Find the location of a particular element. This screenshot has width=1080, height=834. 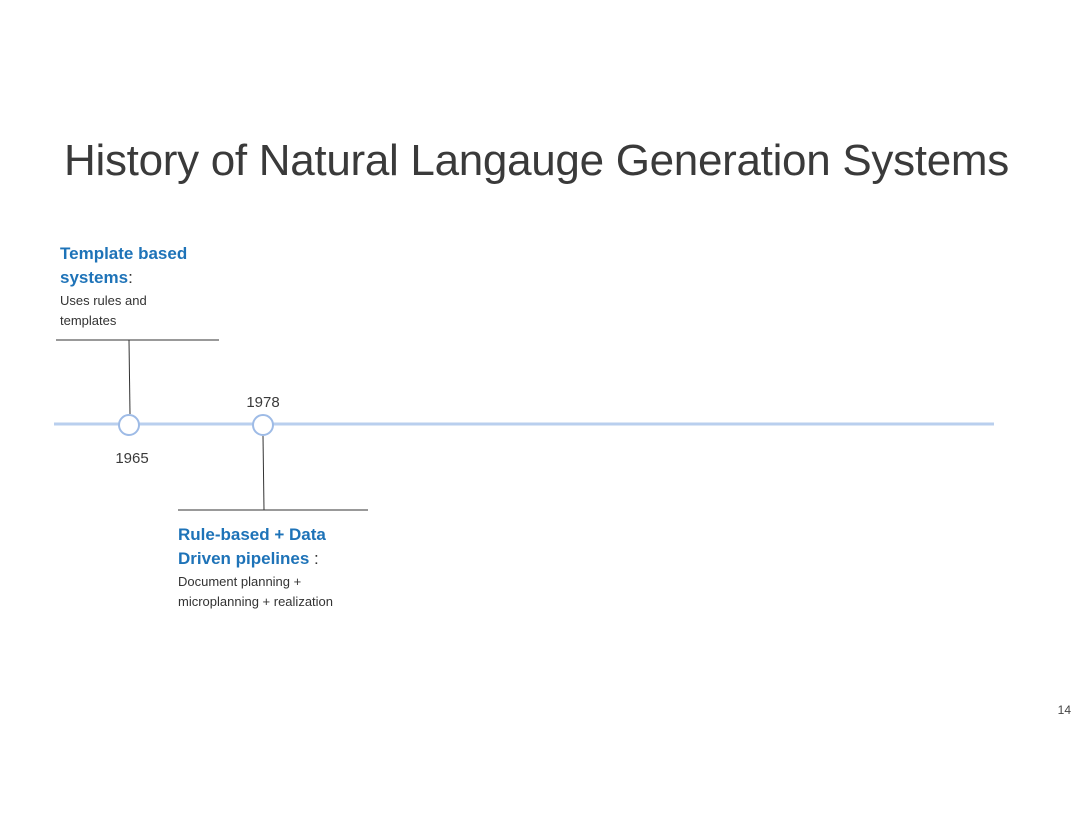

milestone-1-connector-vertical is located at coordinates (129, 377).